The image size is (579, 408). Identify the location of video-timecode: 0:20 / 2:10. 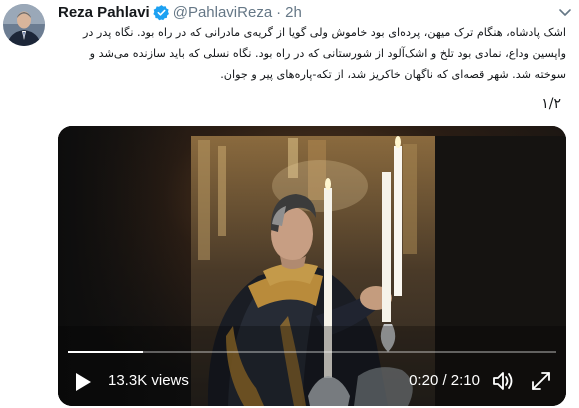
(444, 380).